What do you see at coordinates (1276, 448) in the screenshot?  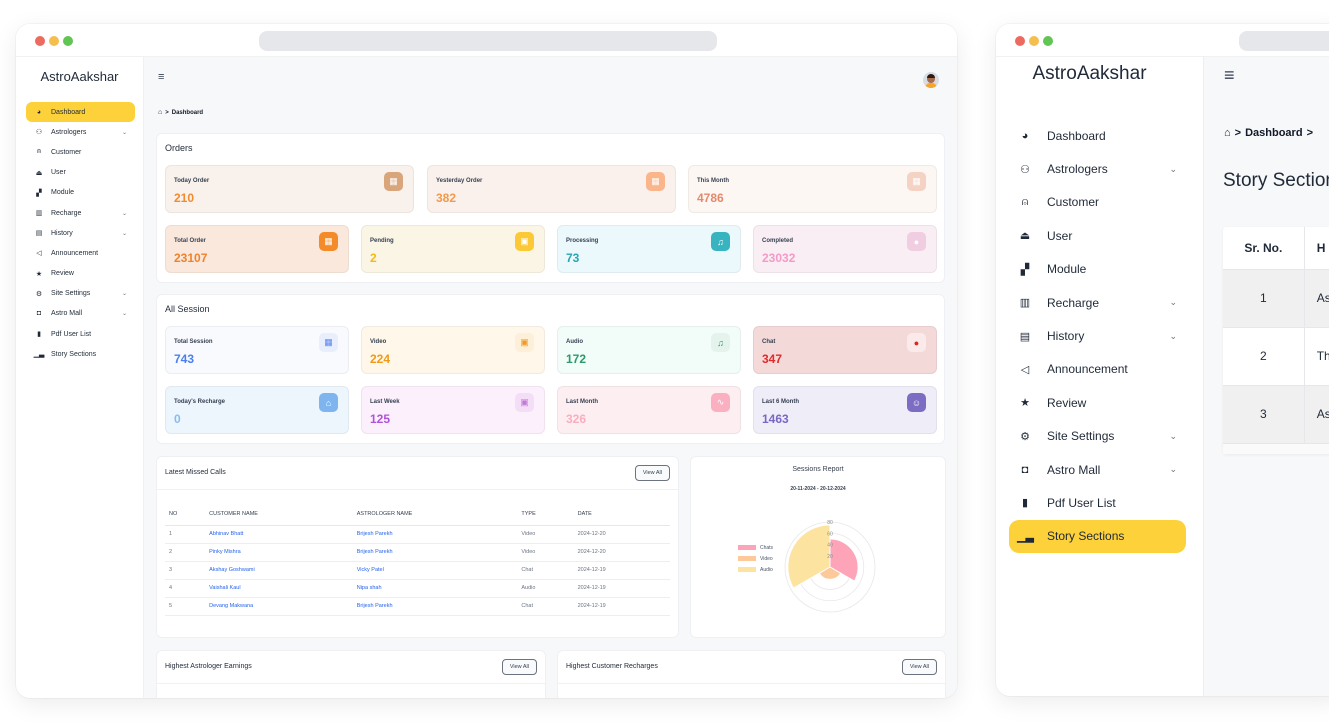 I see `table-footer` at bounding box center [1276, 448].